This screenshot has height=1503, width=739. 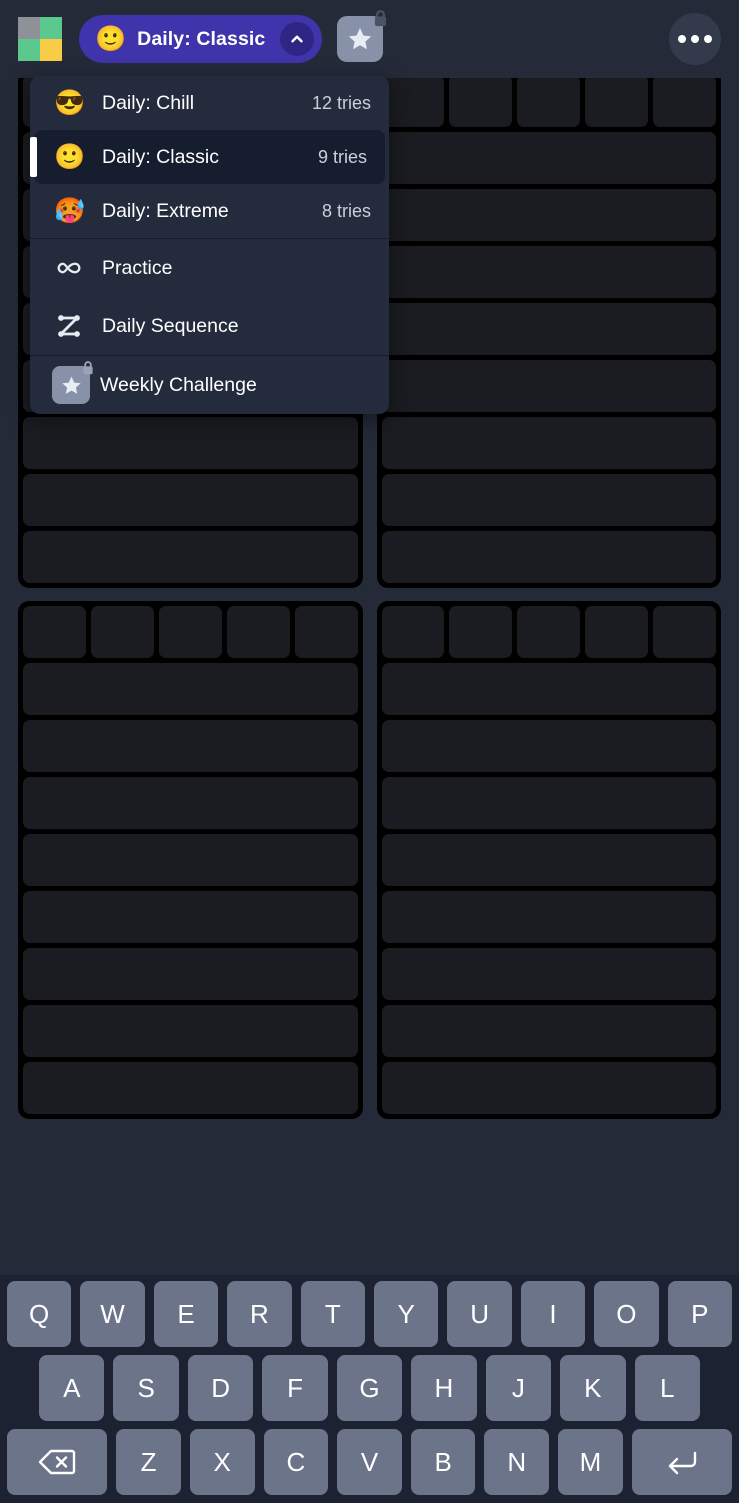 I want to click on key-x: X, so click(x=222, y=1462).